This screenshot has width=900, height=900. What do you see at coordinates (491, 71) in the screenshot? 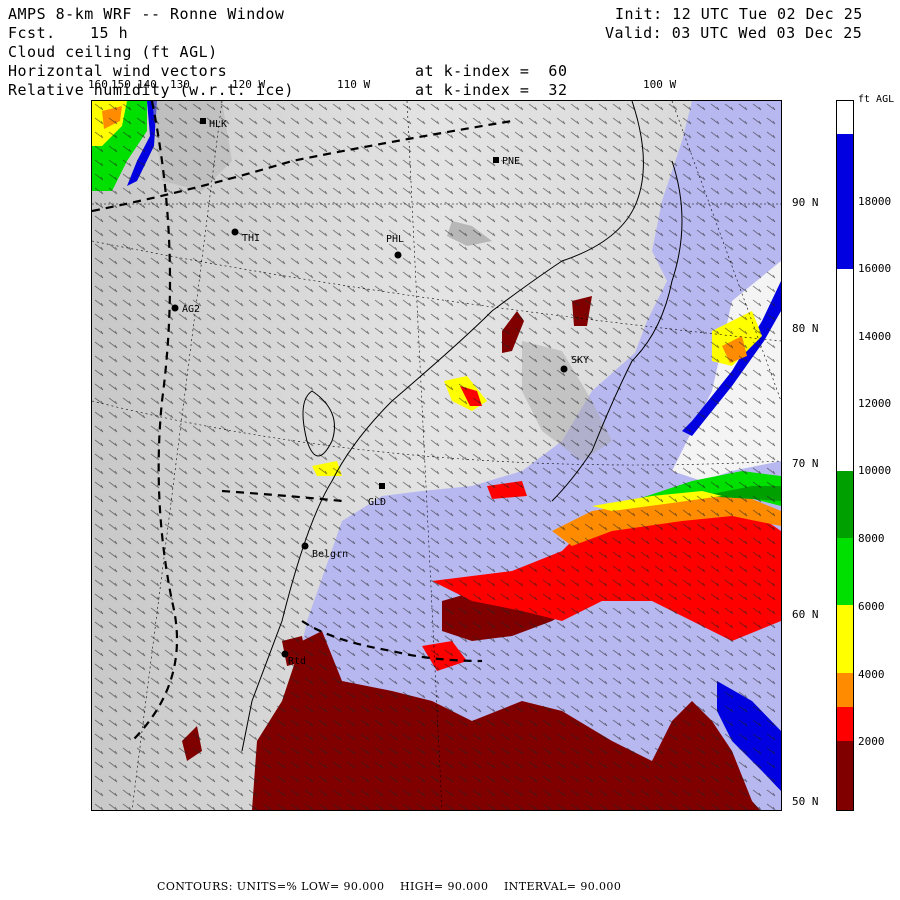
I see `field-wind-level: at k-index = 60` at bounding box center [491, 71].